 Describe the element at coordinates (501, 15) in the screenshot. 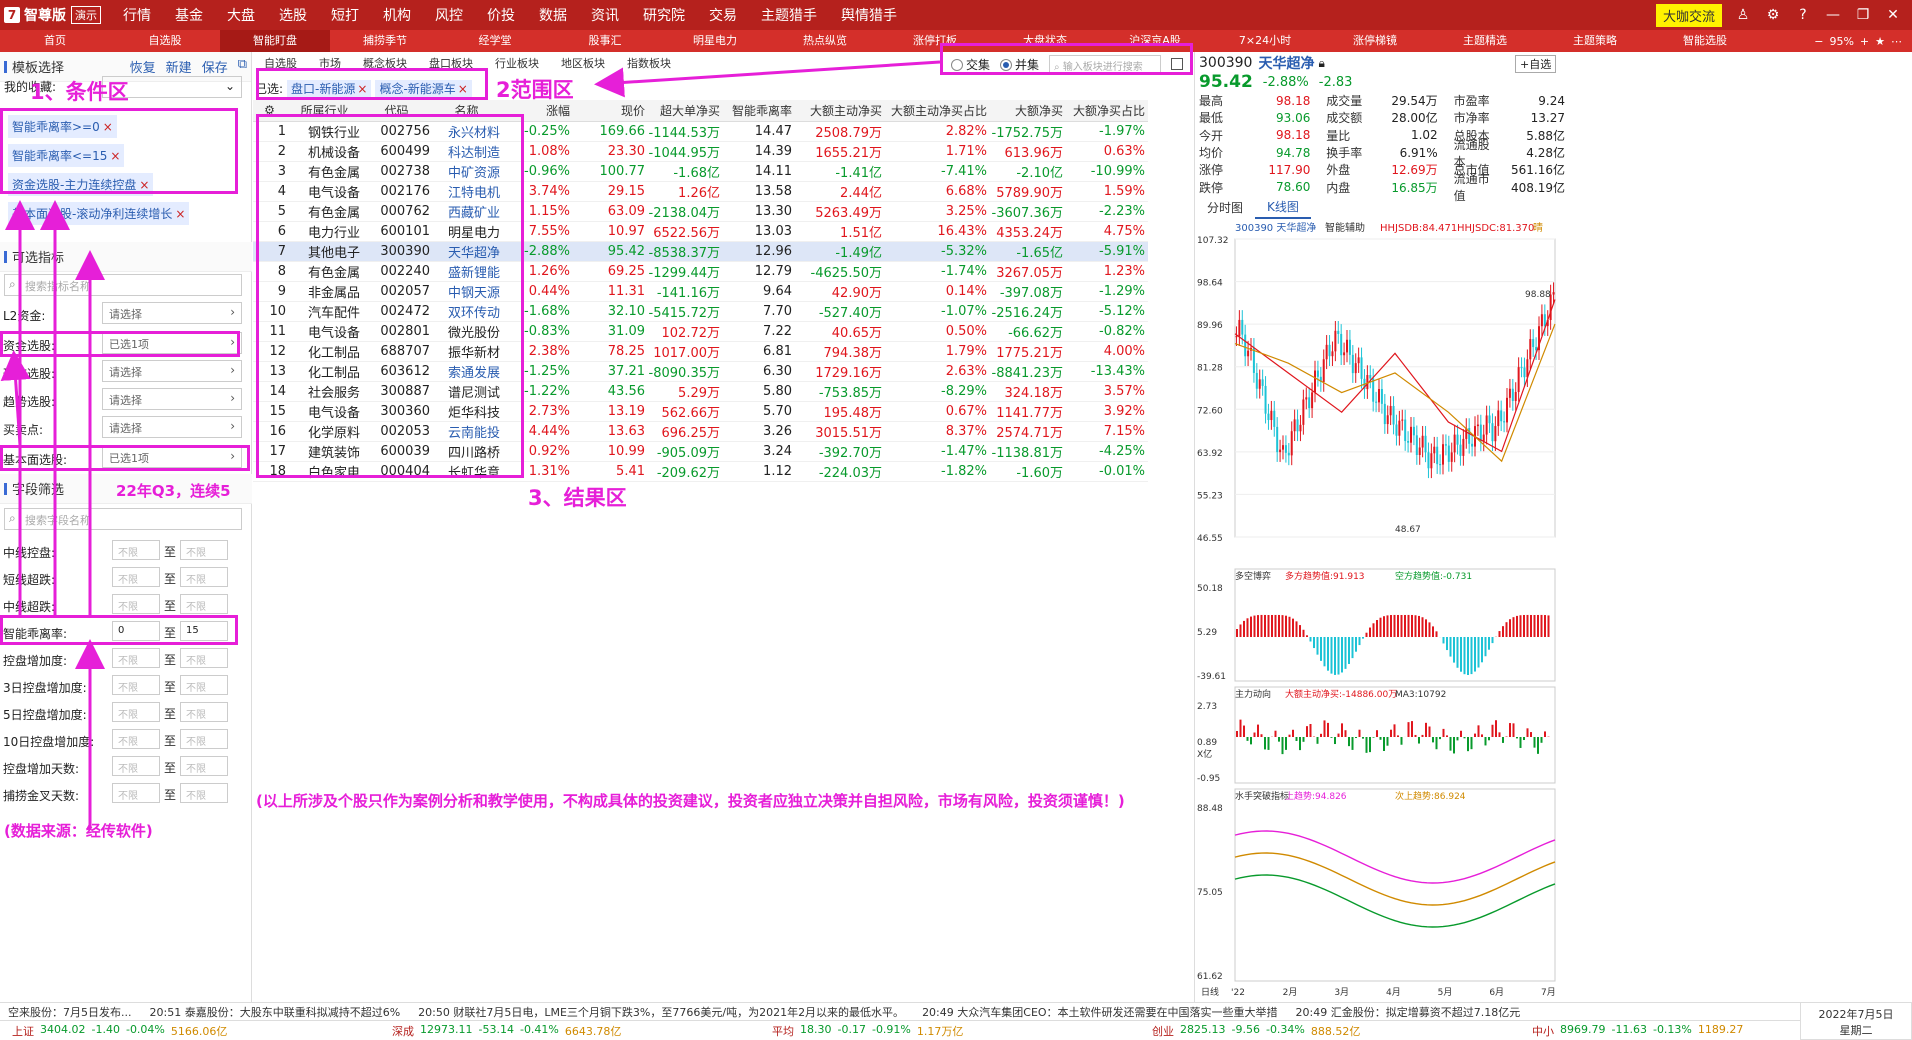

I see `menu-item-7: 价投` at that location.